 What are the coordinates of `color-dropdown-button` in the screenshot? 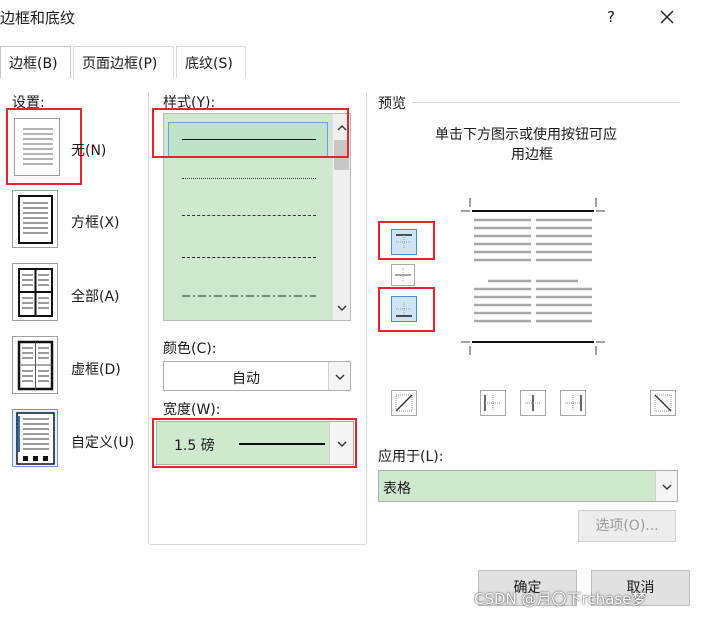 It's located at (339, 376).